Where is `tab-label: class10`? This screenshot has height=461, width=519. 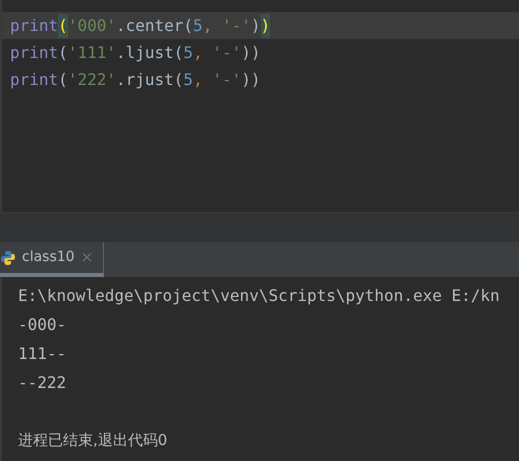 tab-label: class10 is located at coordinates (48, 257).